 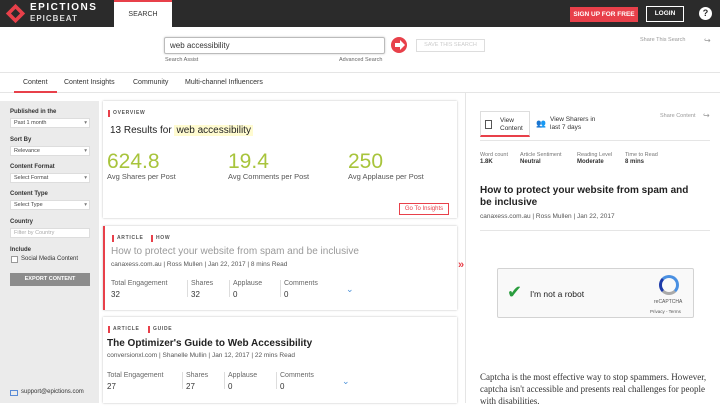 I want to click on go-to-insights-button: Go To Insights, so click(x=424, y=209).